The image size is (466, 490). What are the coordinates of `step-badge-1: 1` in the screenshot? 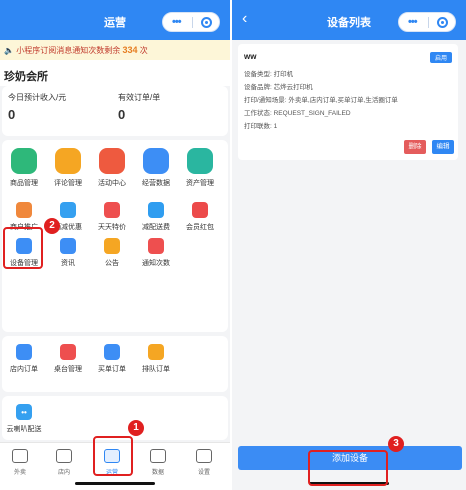 It's located at (136, 428).